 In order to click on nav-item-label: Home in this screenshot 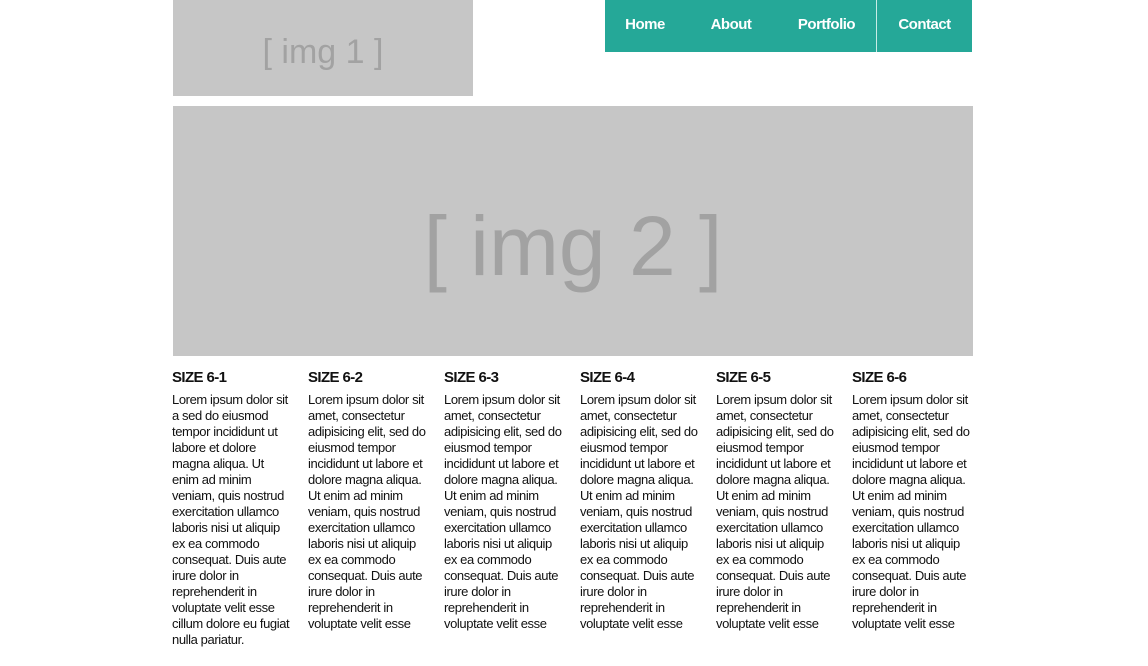, I will do `click(645, 24)`.